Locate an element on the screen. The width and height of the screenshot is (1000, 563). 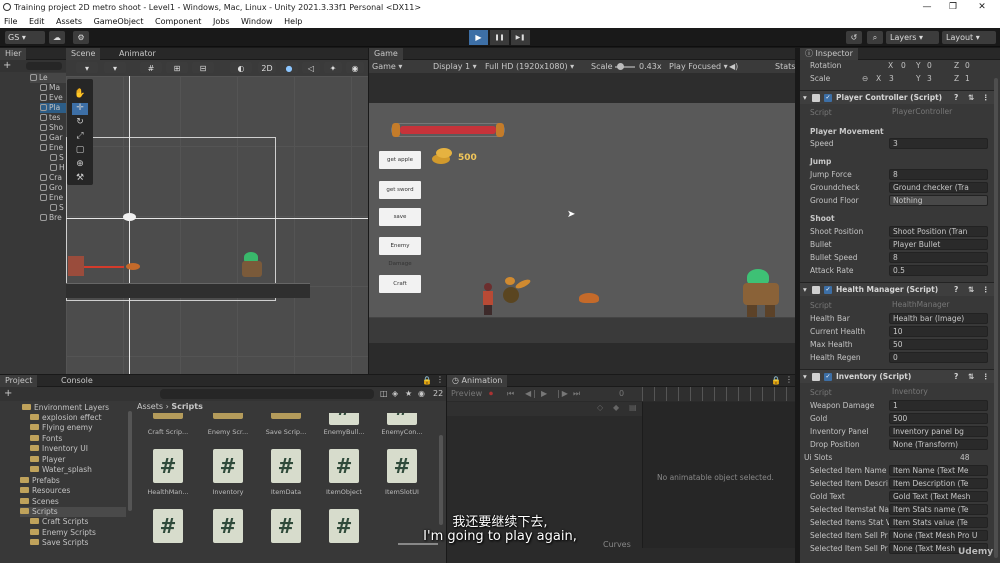
search-icon: ⌕ is located at coordinates (875, 37).